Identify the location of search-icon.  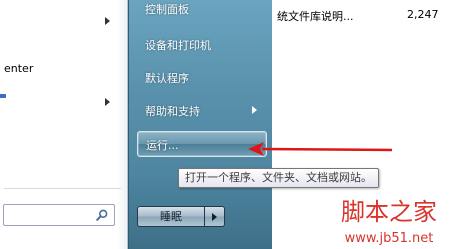
(102, 215).